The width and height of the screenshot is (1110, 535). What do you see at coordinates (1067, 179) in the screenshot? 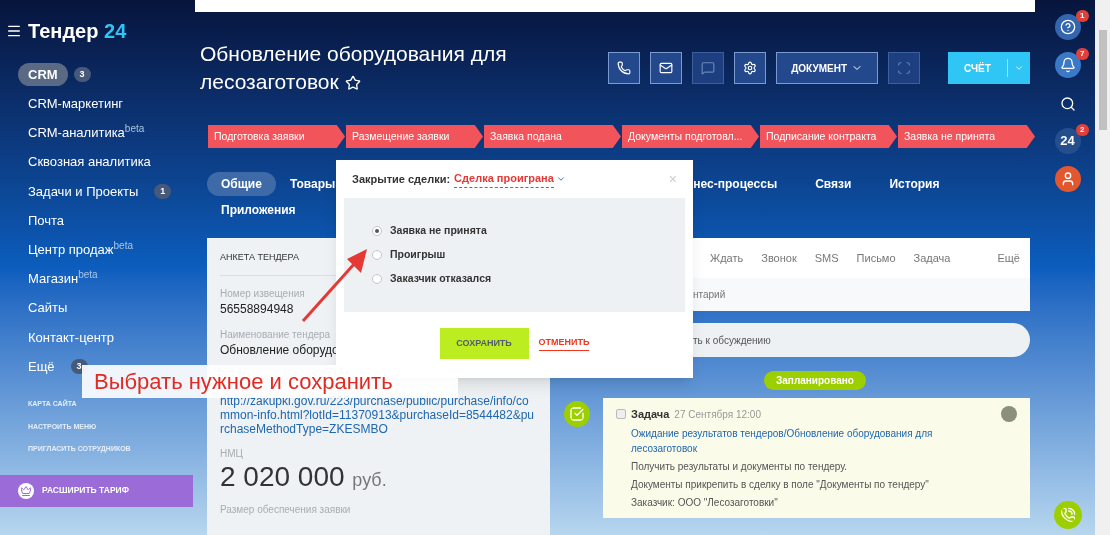
I see `user-avatar-icon` at bounding box center [1067, 179].